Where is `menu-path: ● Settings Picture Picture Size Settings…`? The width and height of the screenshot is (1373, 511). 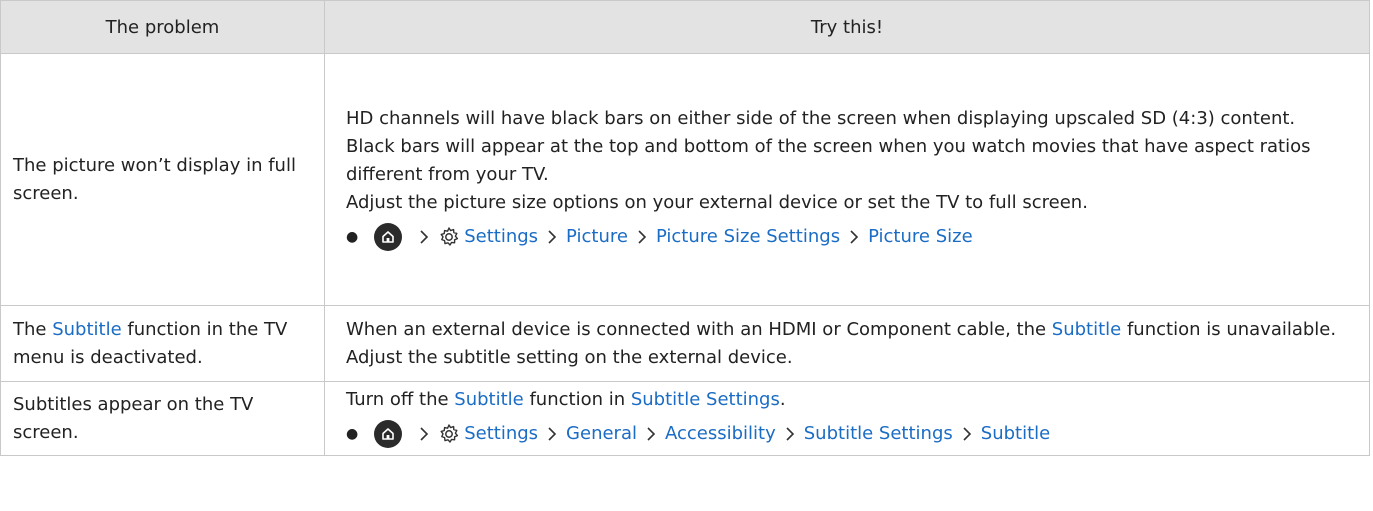 menu-path: ● Settings Picture Picture Size Settings… is located at coordinates (847, 237).